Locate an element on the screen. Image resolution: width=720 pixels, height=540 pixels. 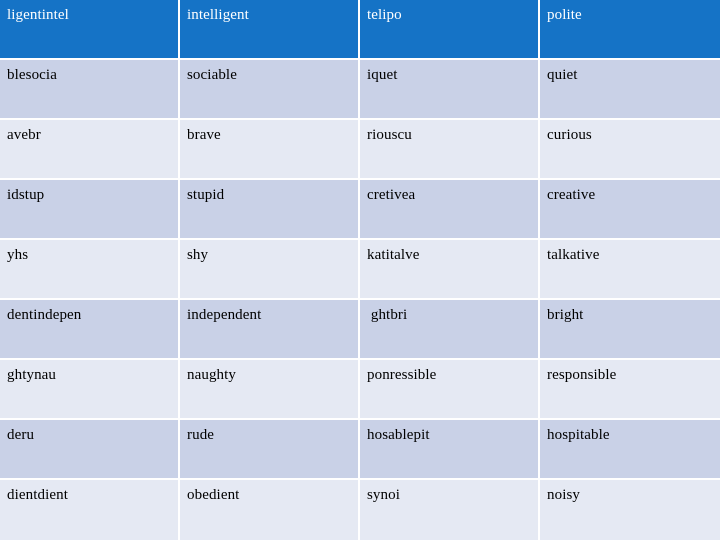
cell-scrambled-2: hosablepit is located at coordinates (450, 450).